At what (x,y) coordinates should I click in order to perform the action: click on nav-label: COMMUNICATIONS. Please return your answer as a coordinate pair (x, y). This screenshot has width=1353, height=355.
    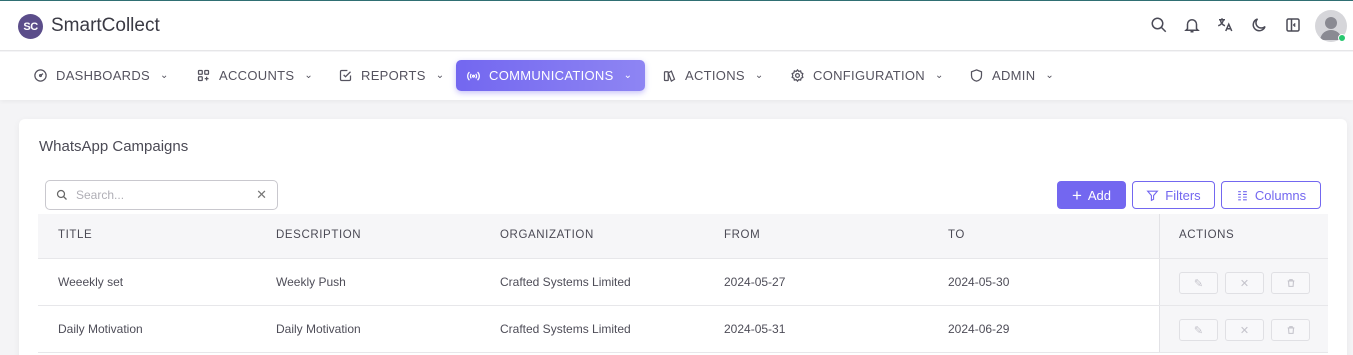
    Looking at the image, I should click on (551, 75).